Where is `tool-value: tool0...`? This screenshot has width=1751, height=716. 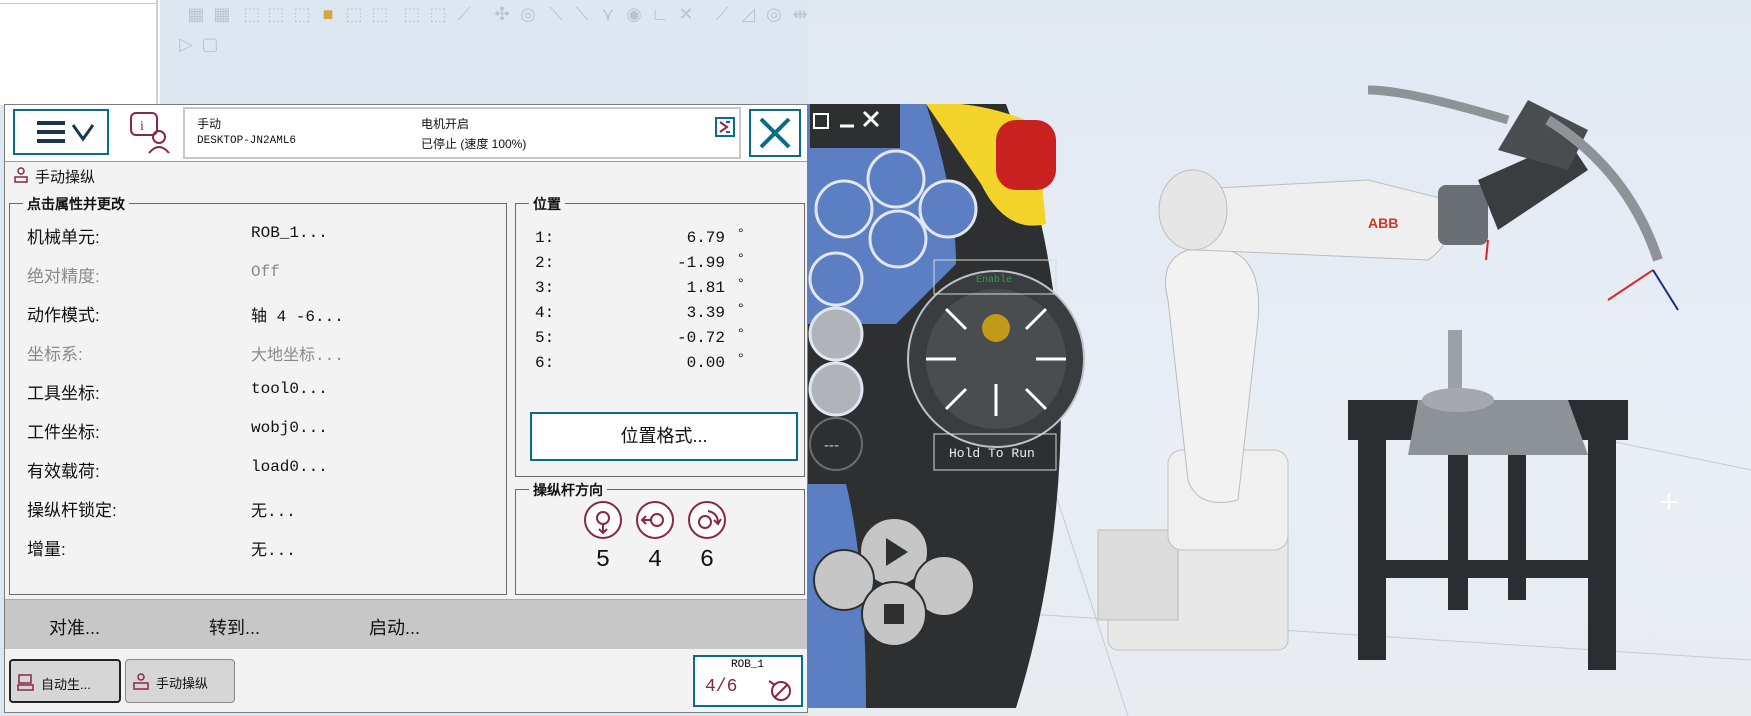 tool-value: tool0... is located at coordinates (289, 389).